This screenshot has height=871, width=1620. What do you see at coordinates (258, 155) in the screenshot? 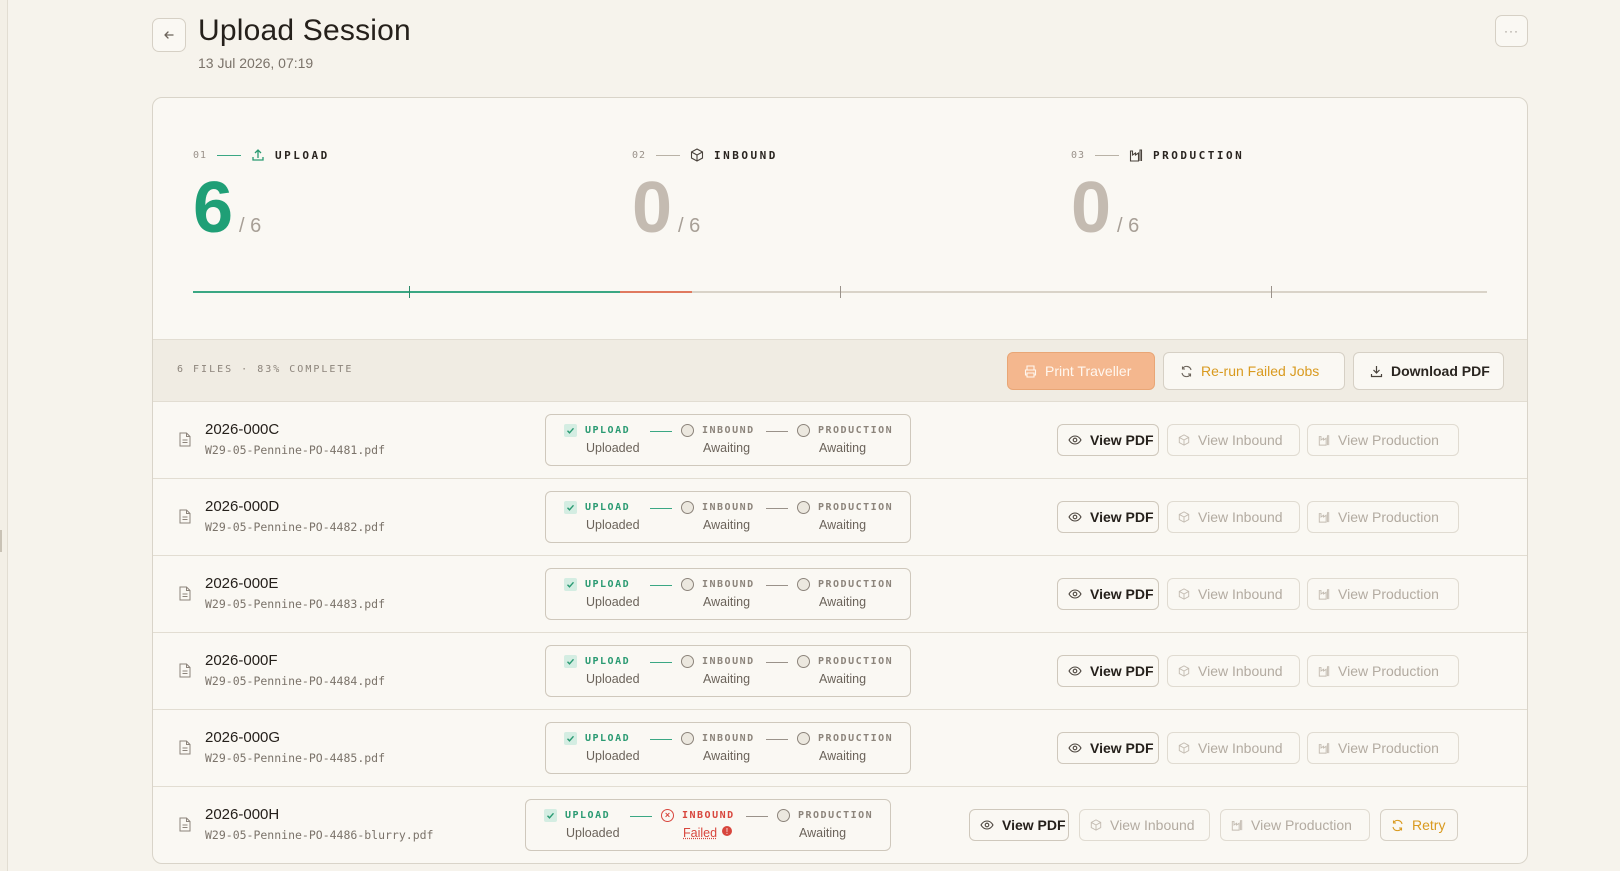
I see `upload-icon` at bounding box center [258, 155].